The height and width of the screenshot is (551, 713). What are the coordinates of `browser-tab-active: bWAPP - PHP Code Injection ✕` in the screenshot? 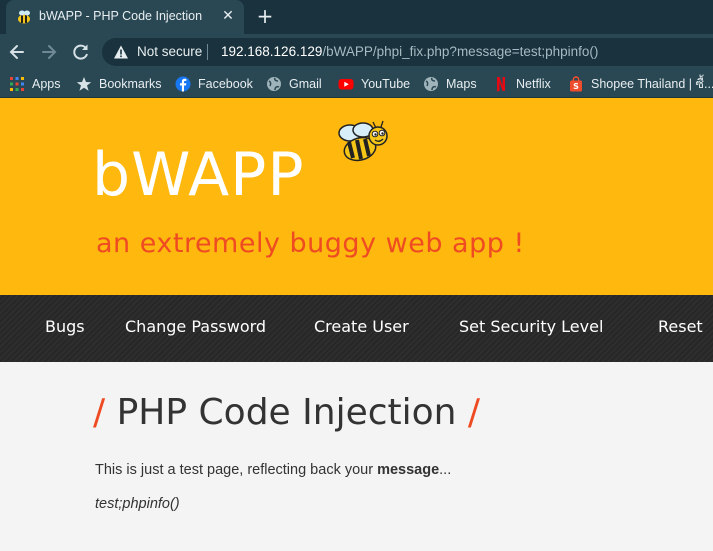 It's located at (125, 17).